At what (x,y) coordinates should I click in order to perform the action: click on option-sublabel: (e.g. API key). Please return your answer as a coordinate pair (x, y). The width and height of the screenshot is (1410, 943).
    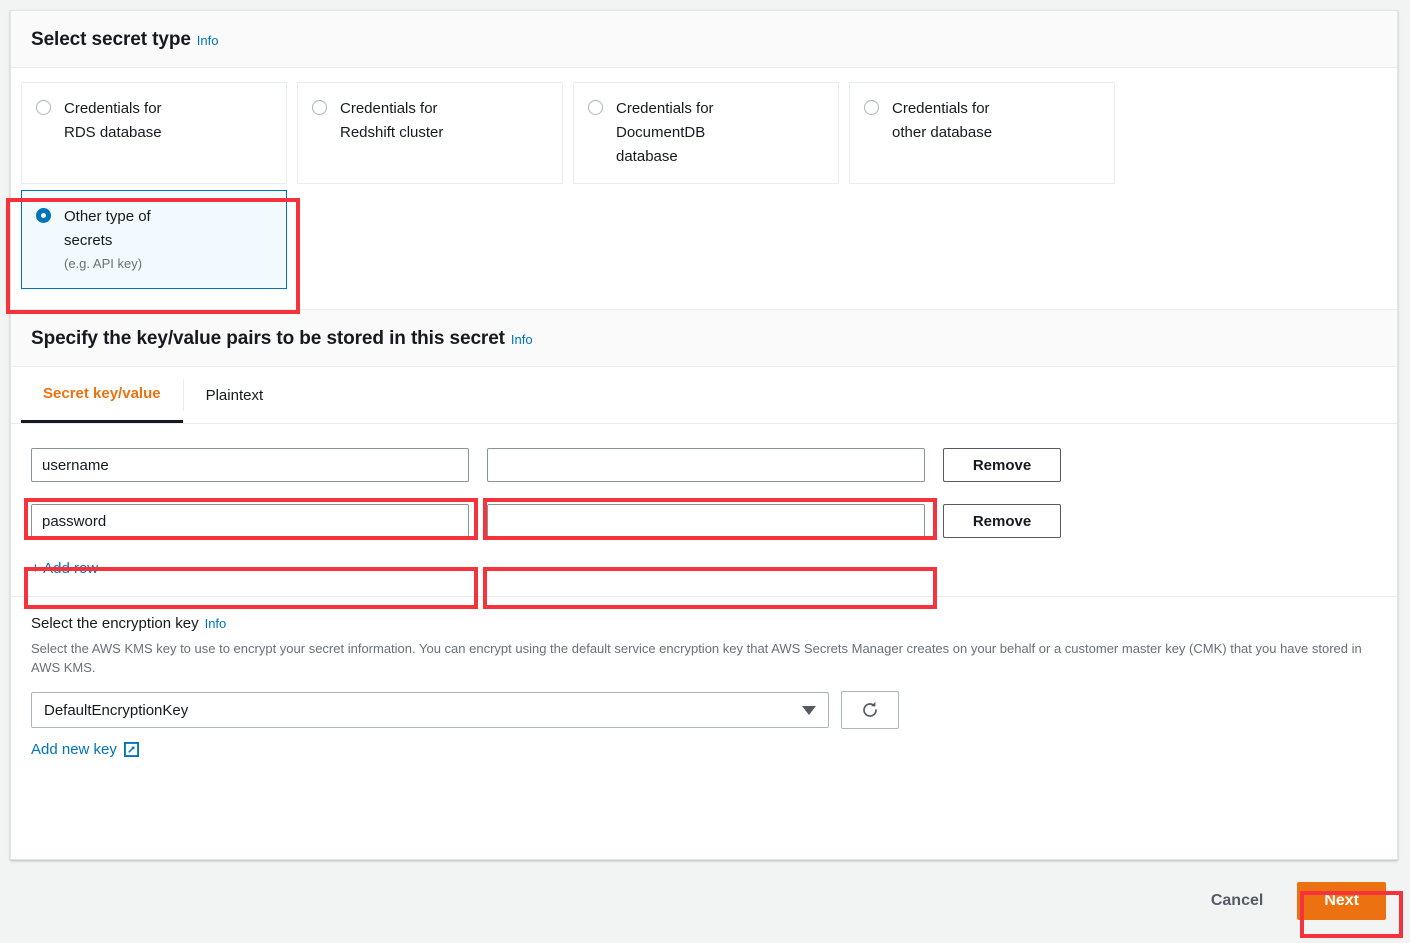
    Looking at the image, I should click on (103, 263).